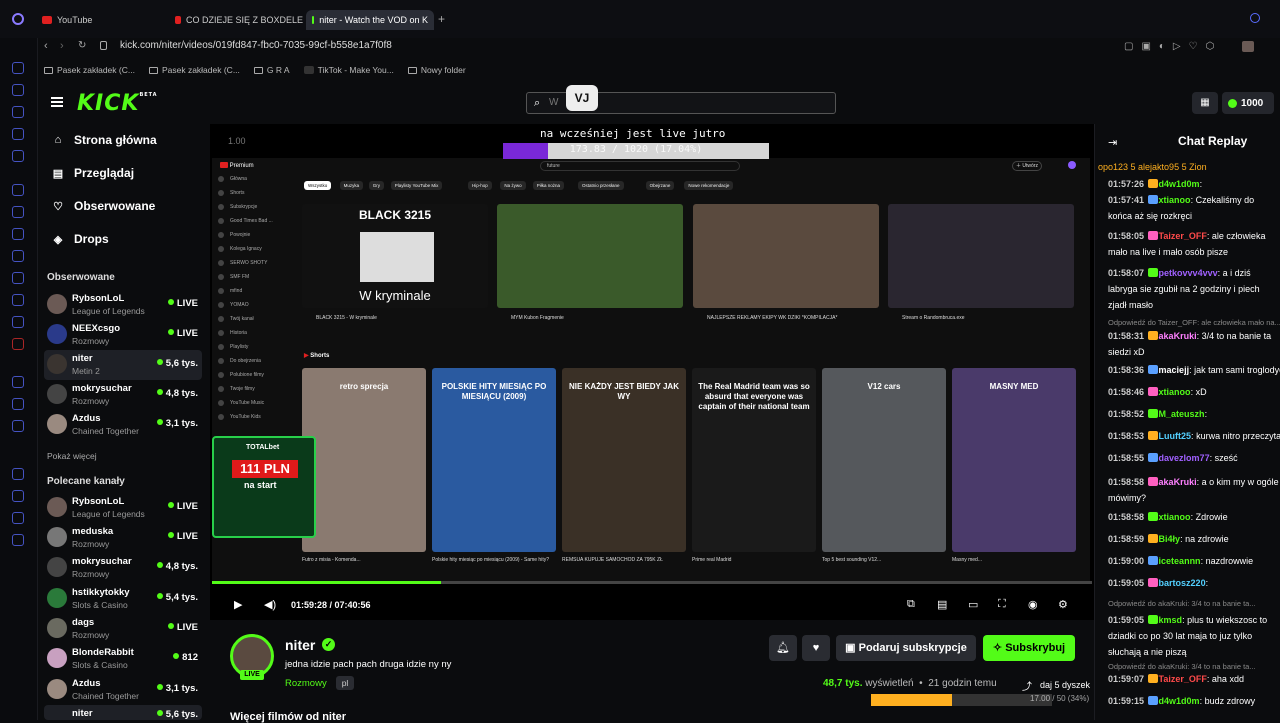 The image size is (1280, 723). Describe the element at coordinates (18, 234) in the screenshot. I see `messenger-icon` at that location.